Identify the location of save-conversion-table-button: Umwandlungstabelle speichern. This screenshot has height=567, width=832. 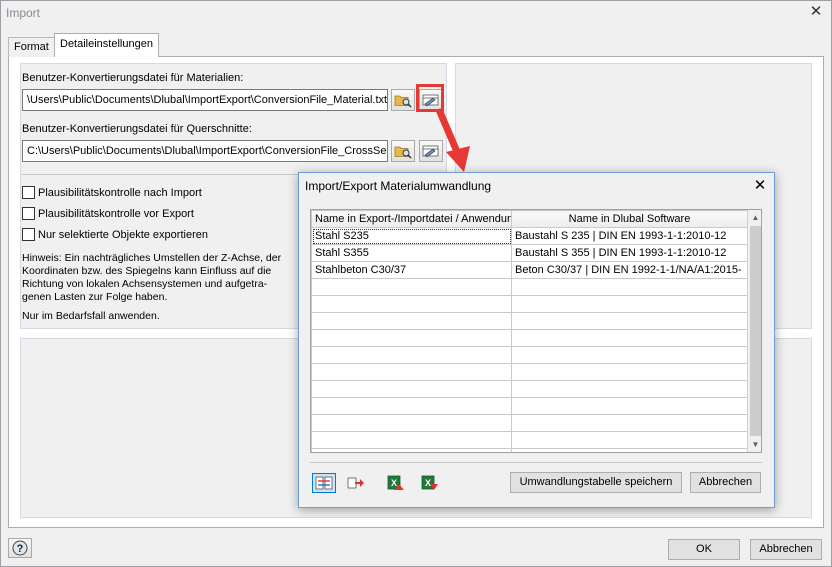
(596, 482).